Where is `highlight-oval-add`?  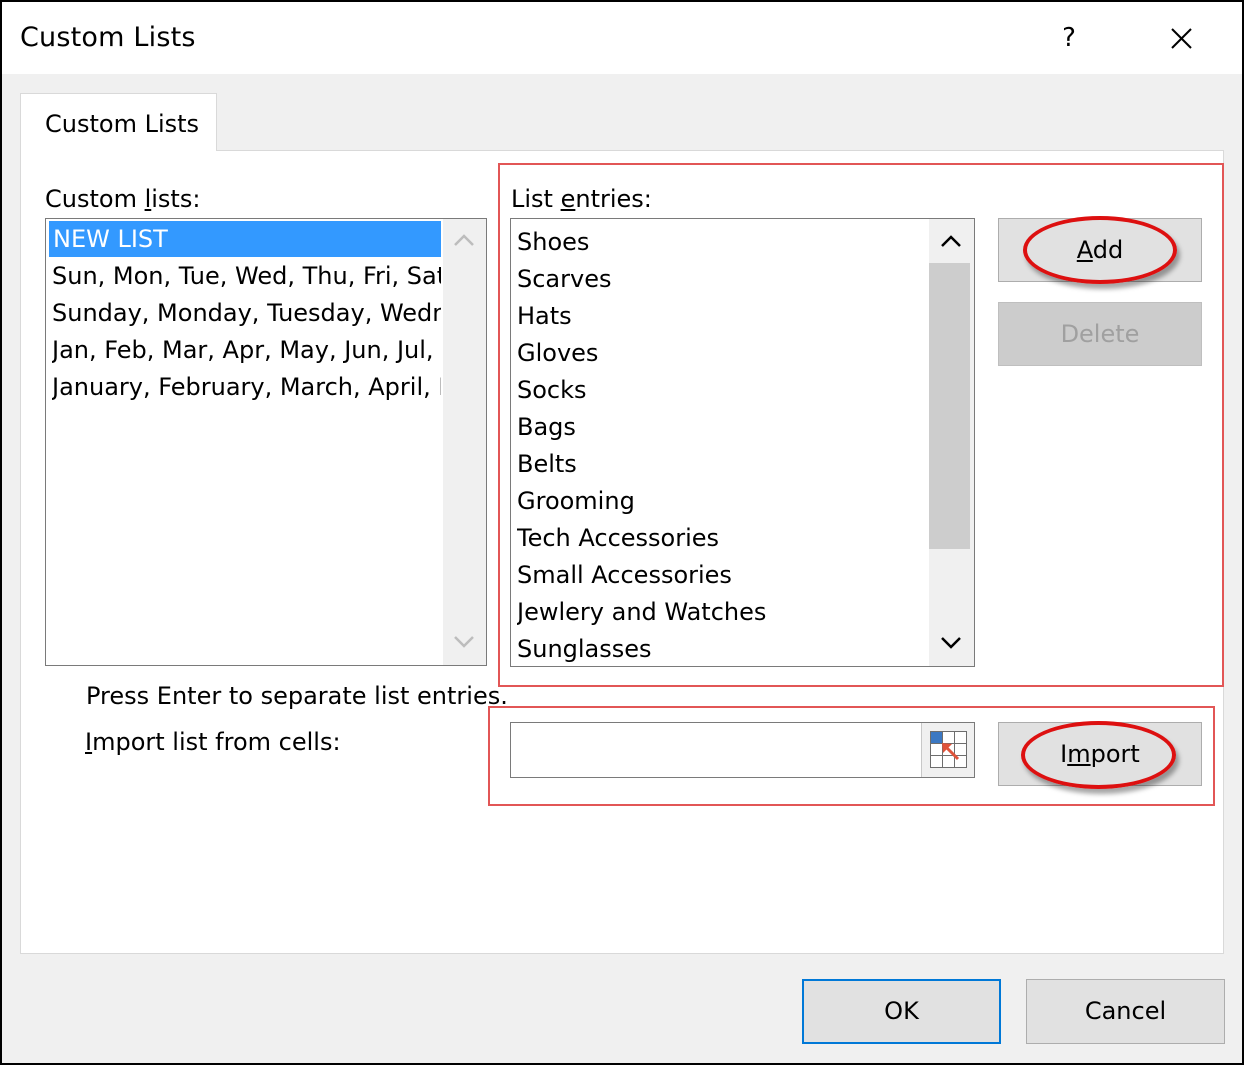 highlight-oval-add is located at coordinates (1100, 250).